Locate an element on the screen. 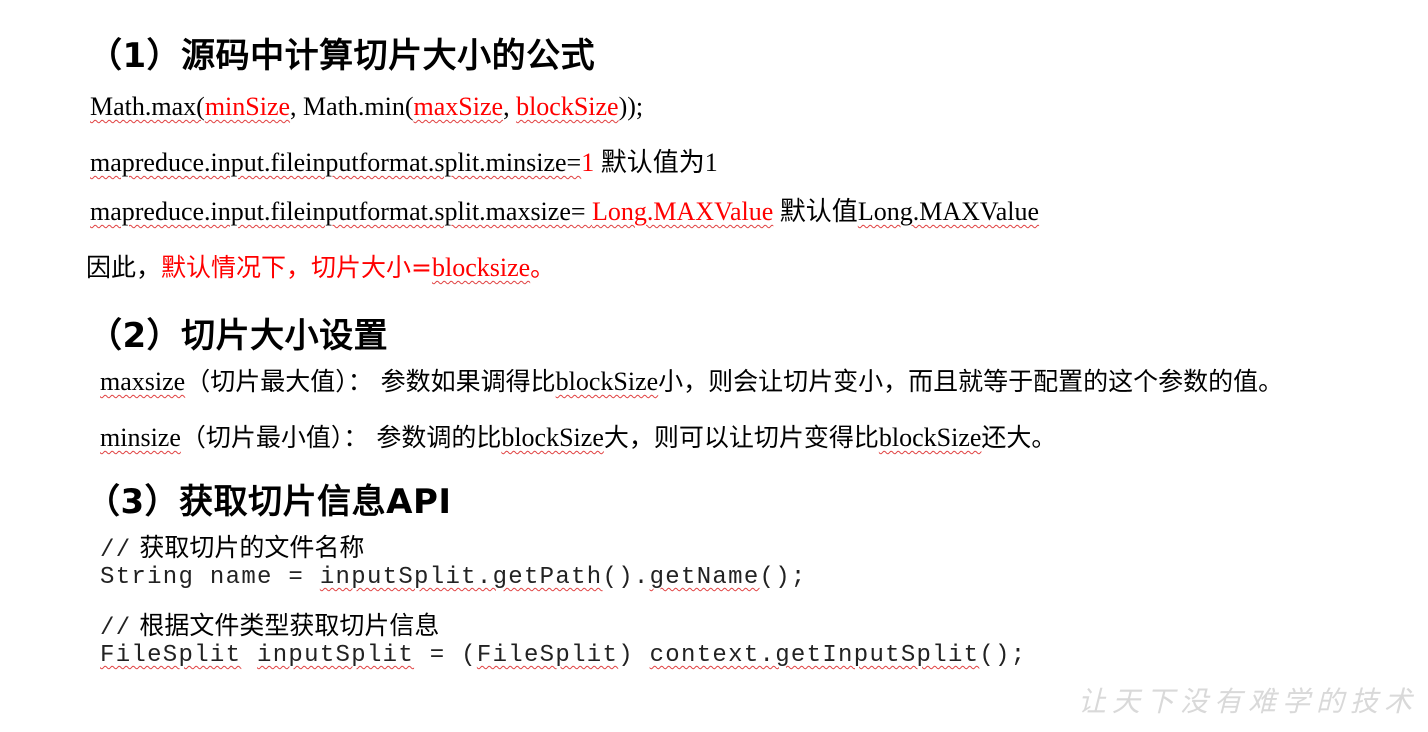 This screenshot has height=732, width=1428. formula-maxsize: maxSize is located at coordinates (458, 106).